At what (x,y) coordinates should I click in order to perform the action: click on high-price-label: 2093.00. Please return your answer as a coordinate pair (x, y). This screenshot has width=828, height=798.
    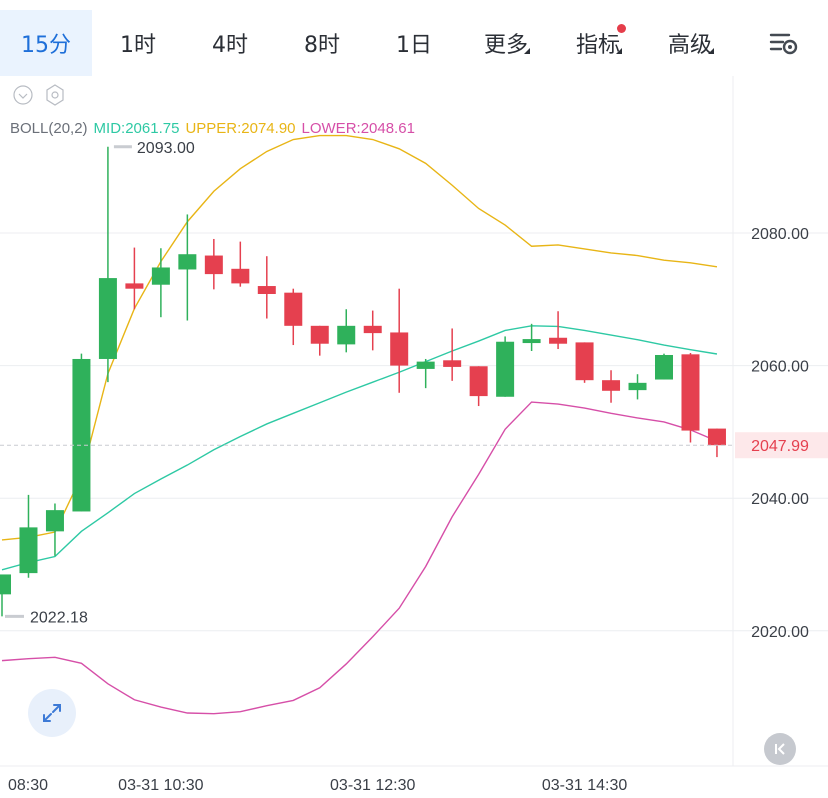
    Looking at the image, I should click on (166, 148).